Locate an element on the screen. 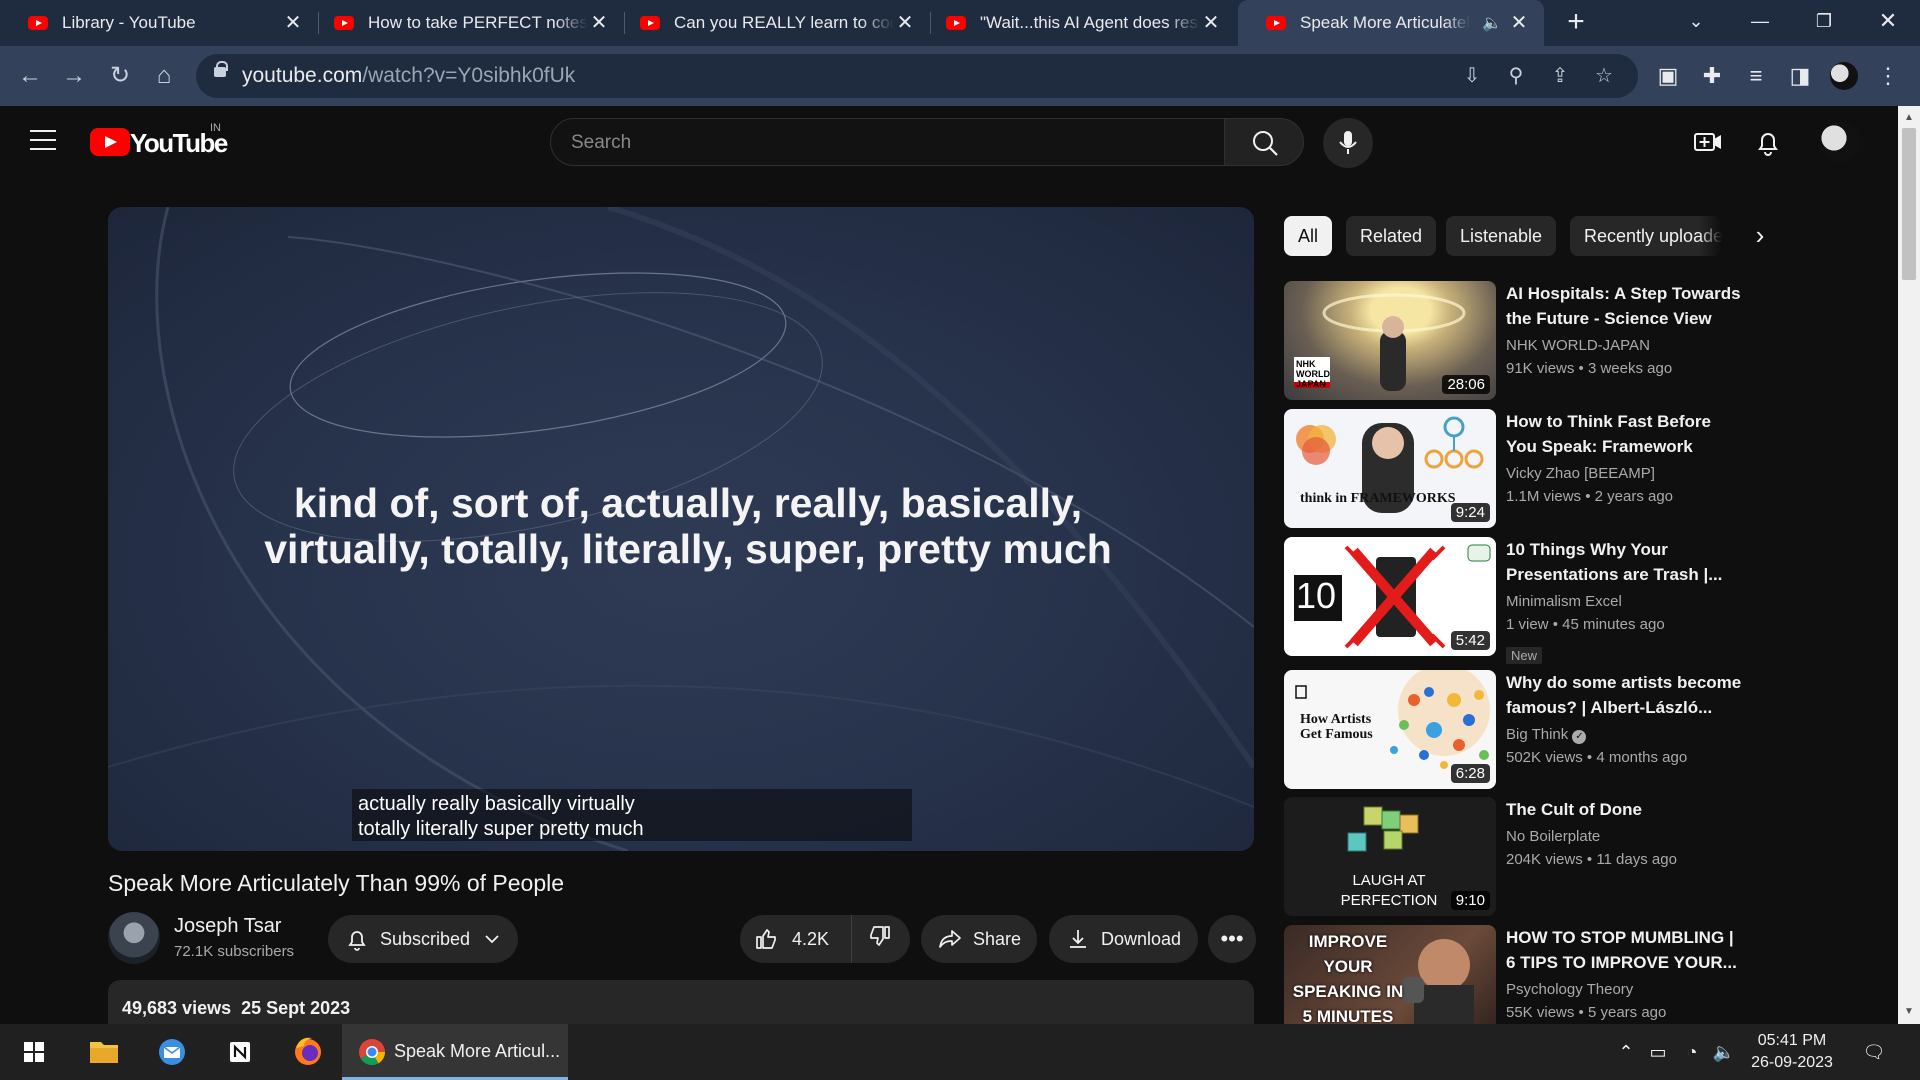  search-icon is located at coordinates (1265, 143).